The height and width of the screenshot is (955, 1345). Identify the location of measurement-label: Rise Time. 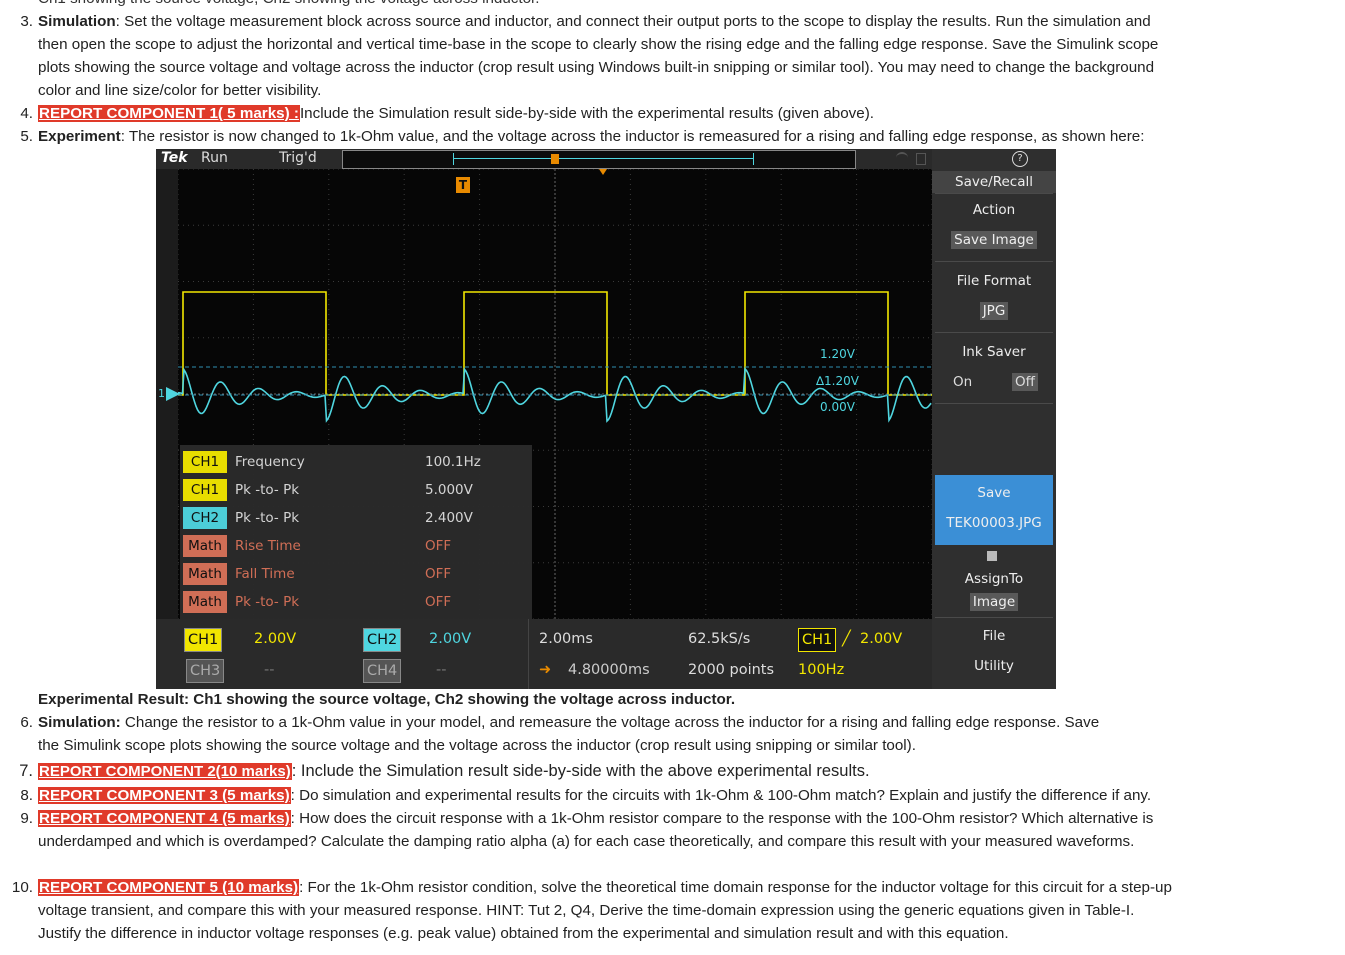
(268, 546).